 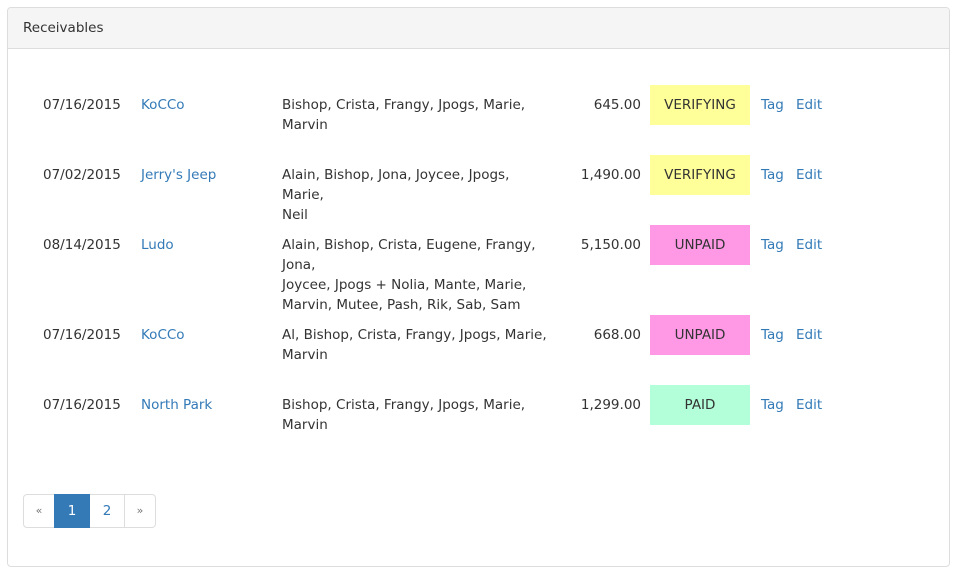 I want to click on row-date: 07/02/2015, so click(x=82, y=175).